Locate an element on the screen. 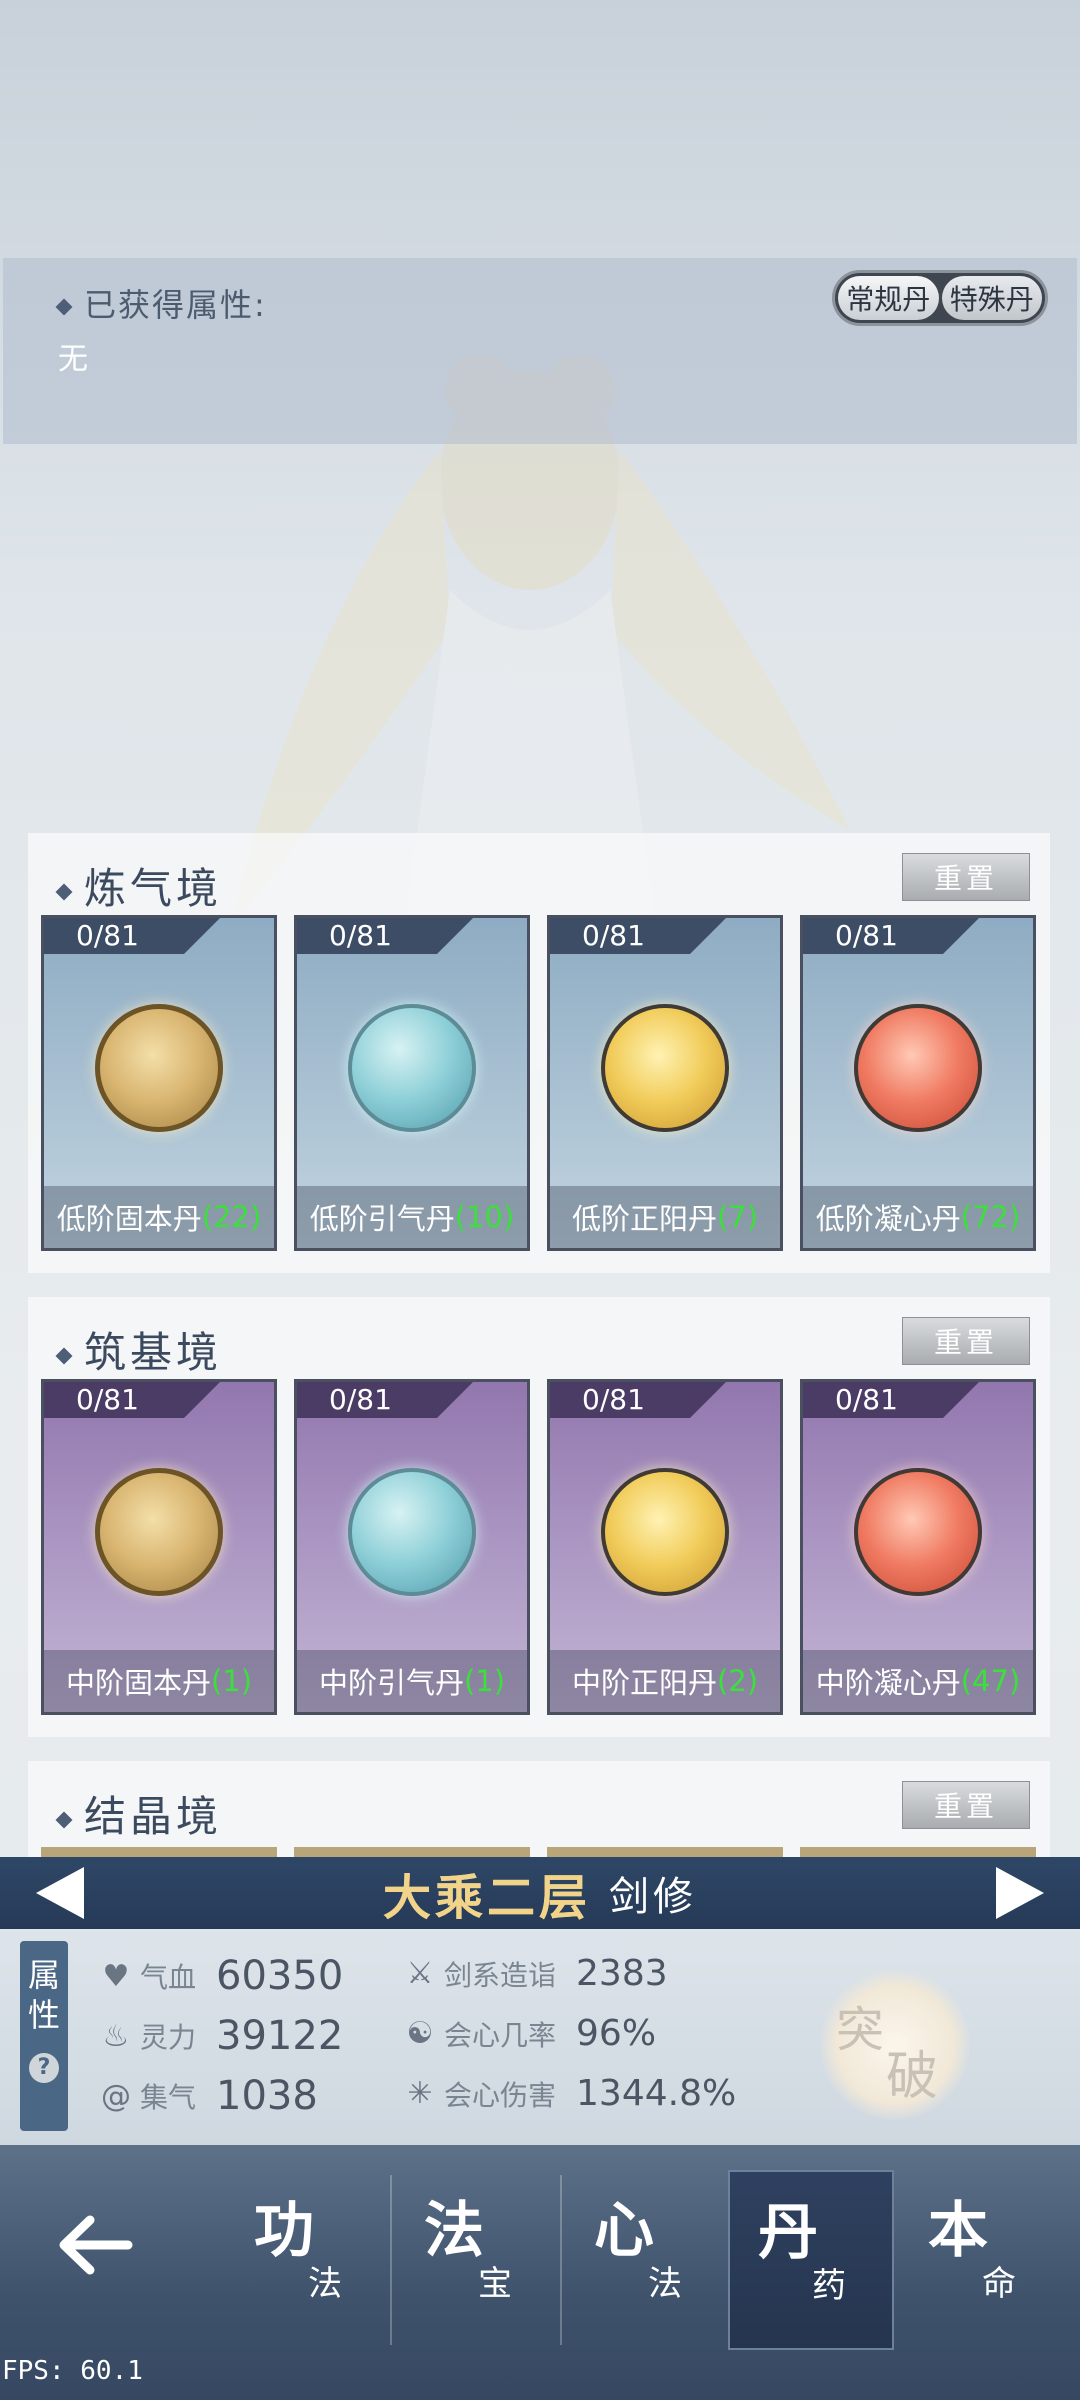  next-arrow-icon is located at coordinates (1020, 1893).